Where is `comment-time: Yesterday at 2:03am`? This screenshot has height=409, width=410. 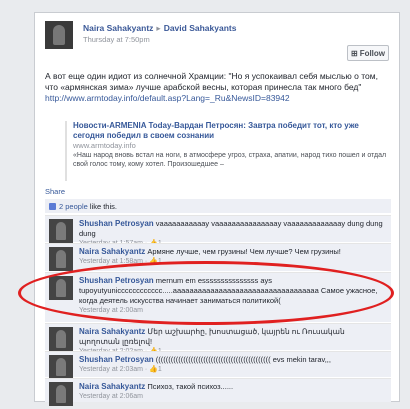
comment-time: Yesterday at 2:03am is located at coordinates (111, 369).